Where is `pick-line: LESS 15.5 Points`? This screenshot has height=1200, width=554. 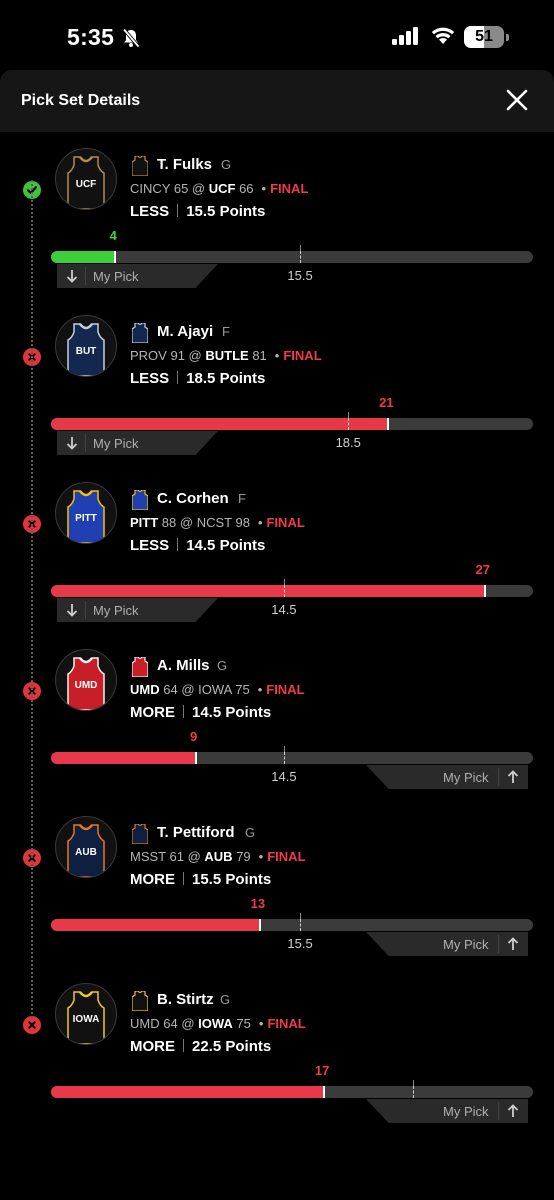
pick-line: LESS 15.5 Points is located at coordinates (197, 211).